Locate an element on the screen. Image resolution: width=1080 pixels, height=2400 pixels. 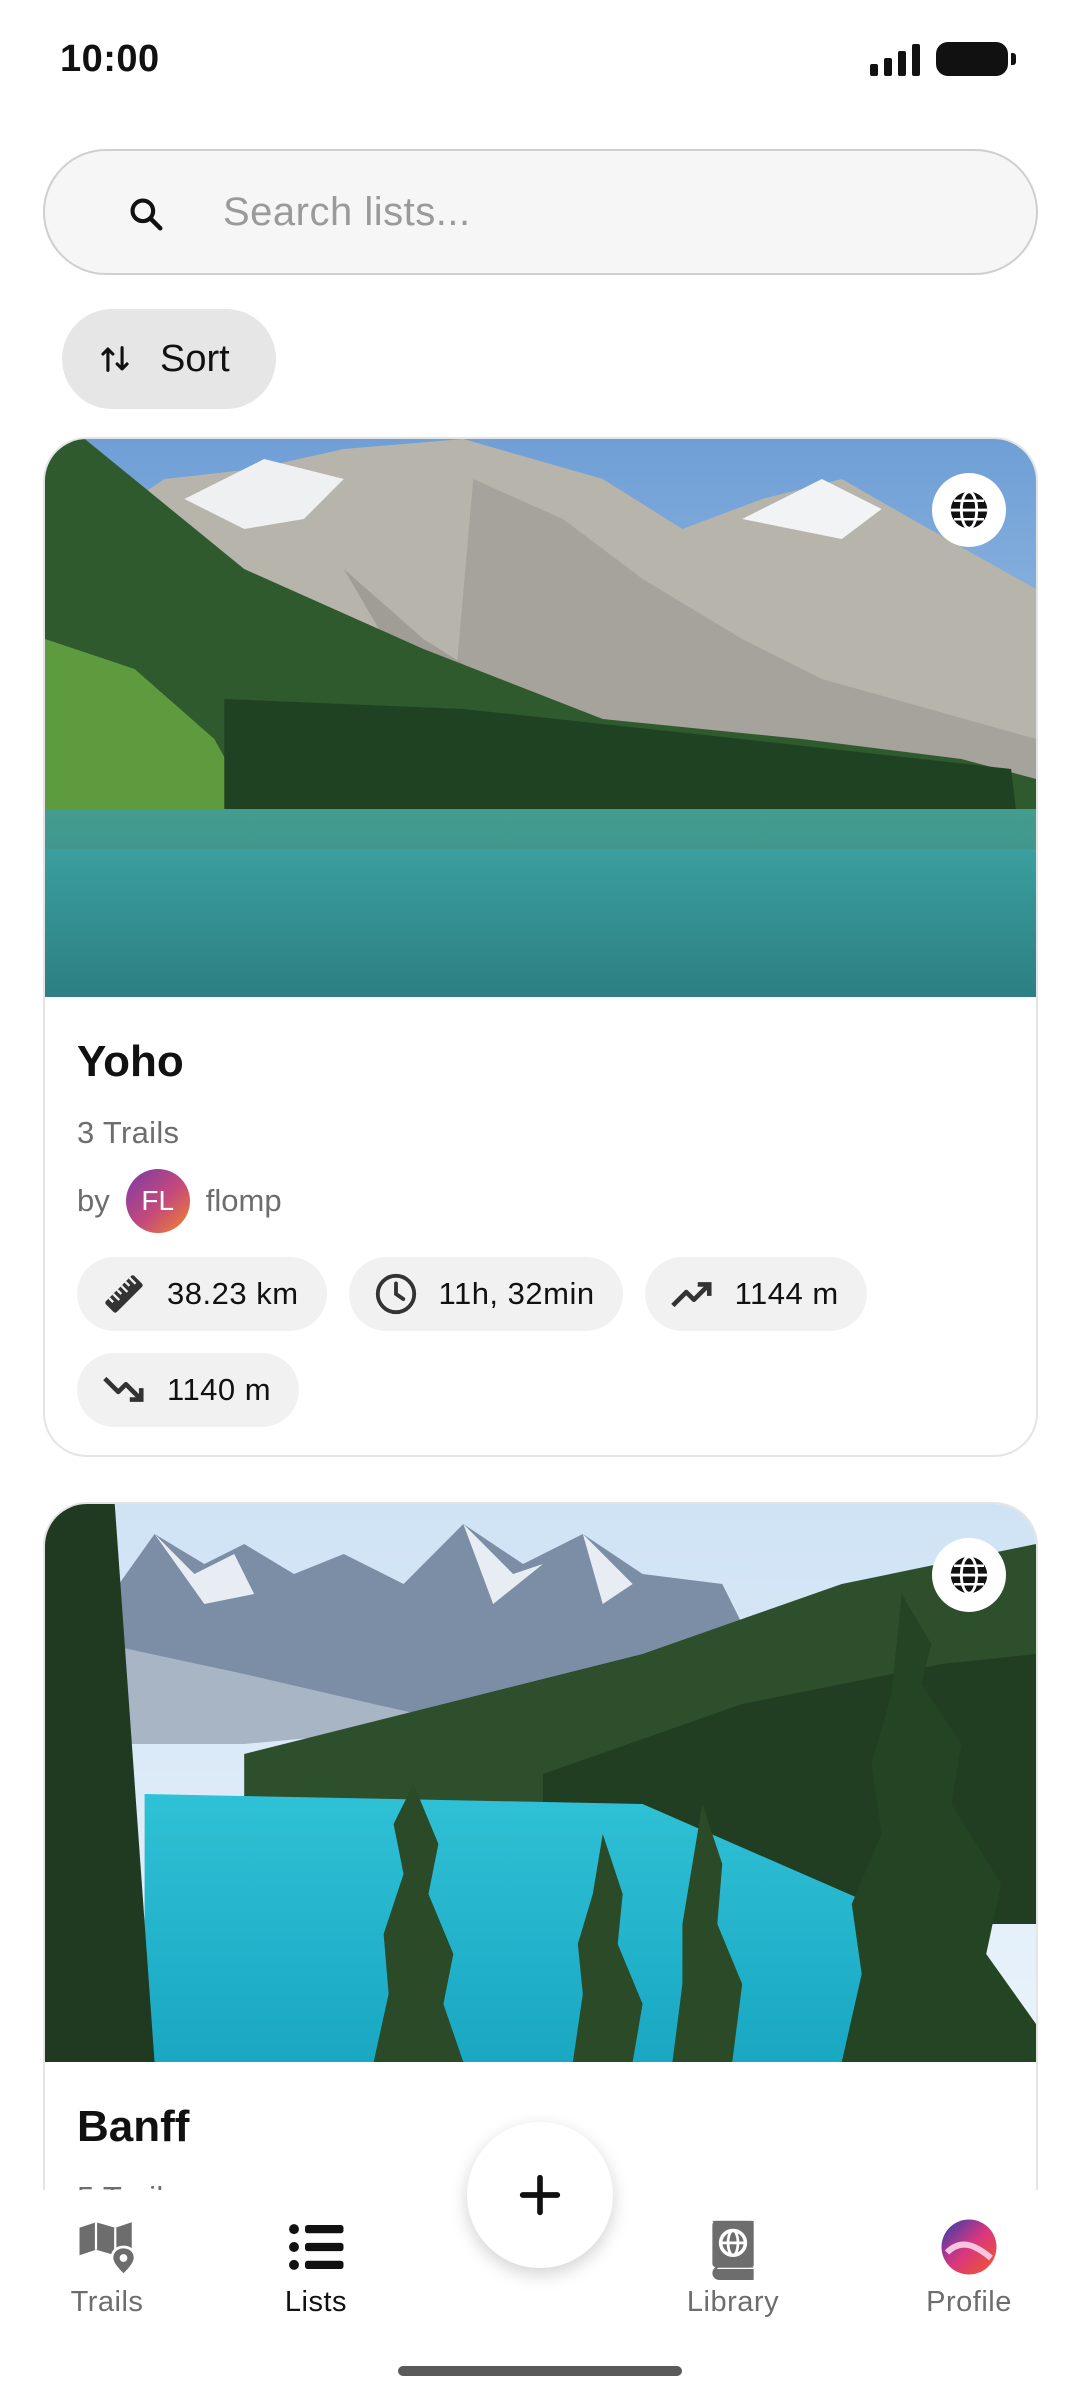
descent-chip: 1140 m is located at coordinates (188, 1390).